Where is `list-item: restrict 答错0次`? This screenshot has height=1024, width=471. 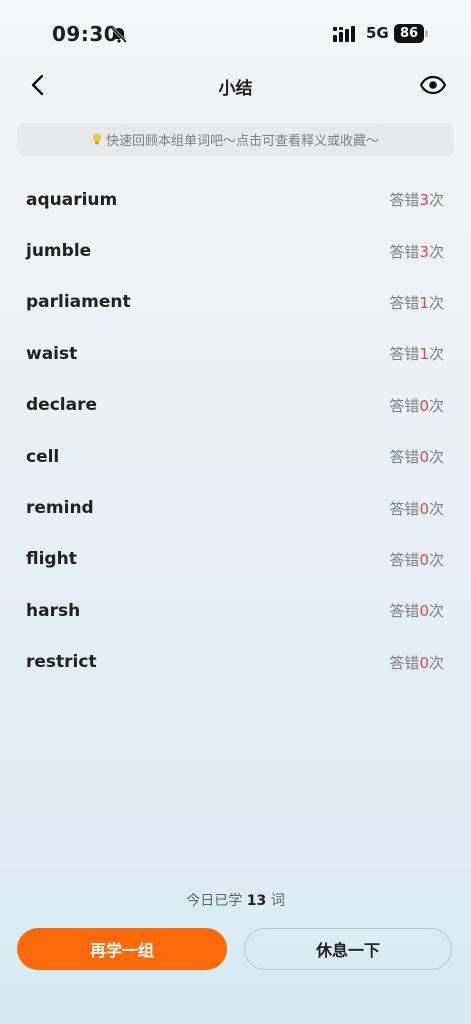
list-item: restrict 答错0次 is located at coordinates (235, 662).